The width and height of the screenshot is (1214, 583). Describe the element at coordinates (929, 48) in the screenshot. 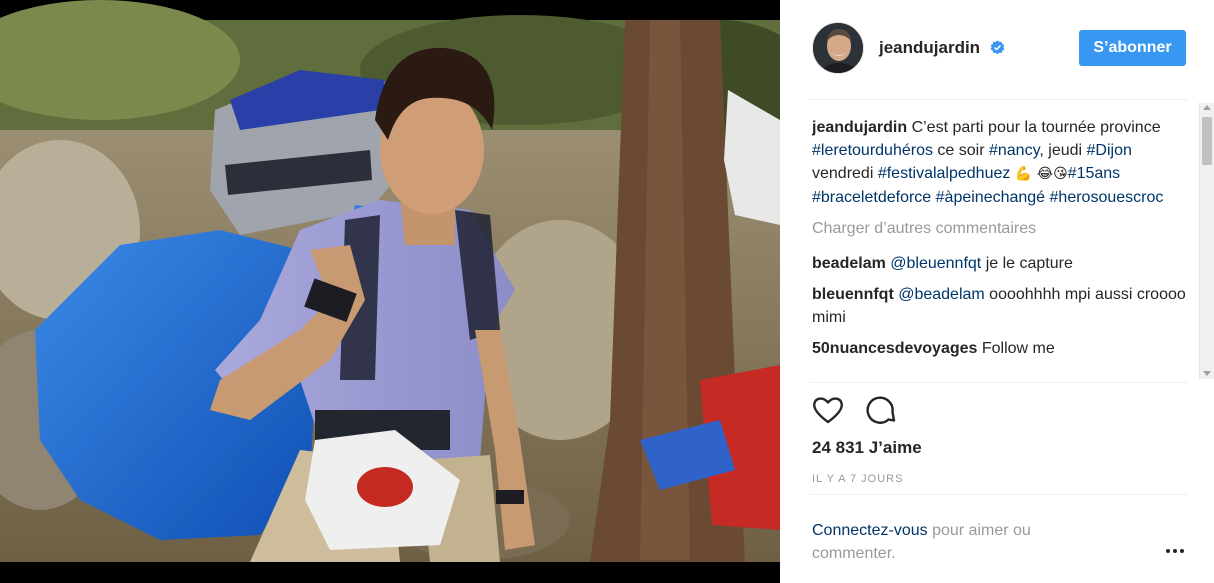

I see `post-username: jeandujardin` at that location.